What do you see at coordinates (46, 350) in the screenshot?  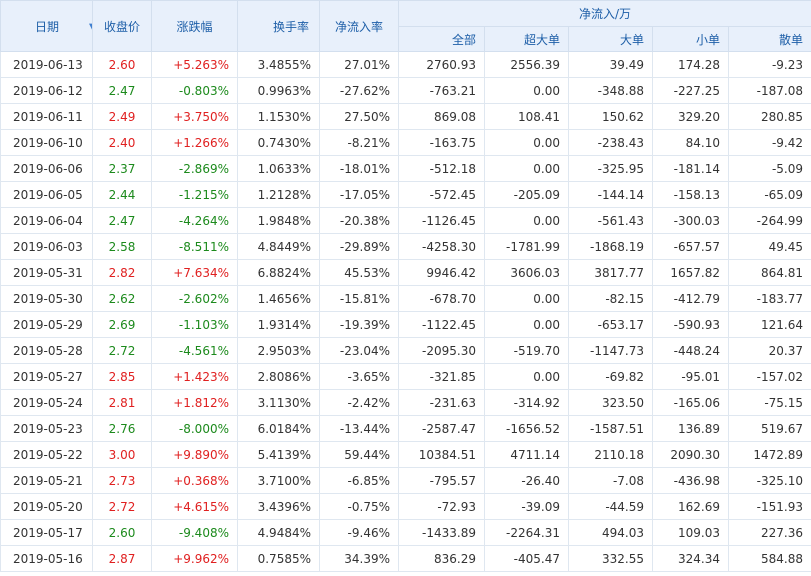 I see `cell-date: 2019-05-28` at bounding box center [46, 350].